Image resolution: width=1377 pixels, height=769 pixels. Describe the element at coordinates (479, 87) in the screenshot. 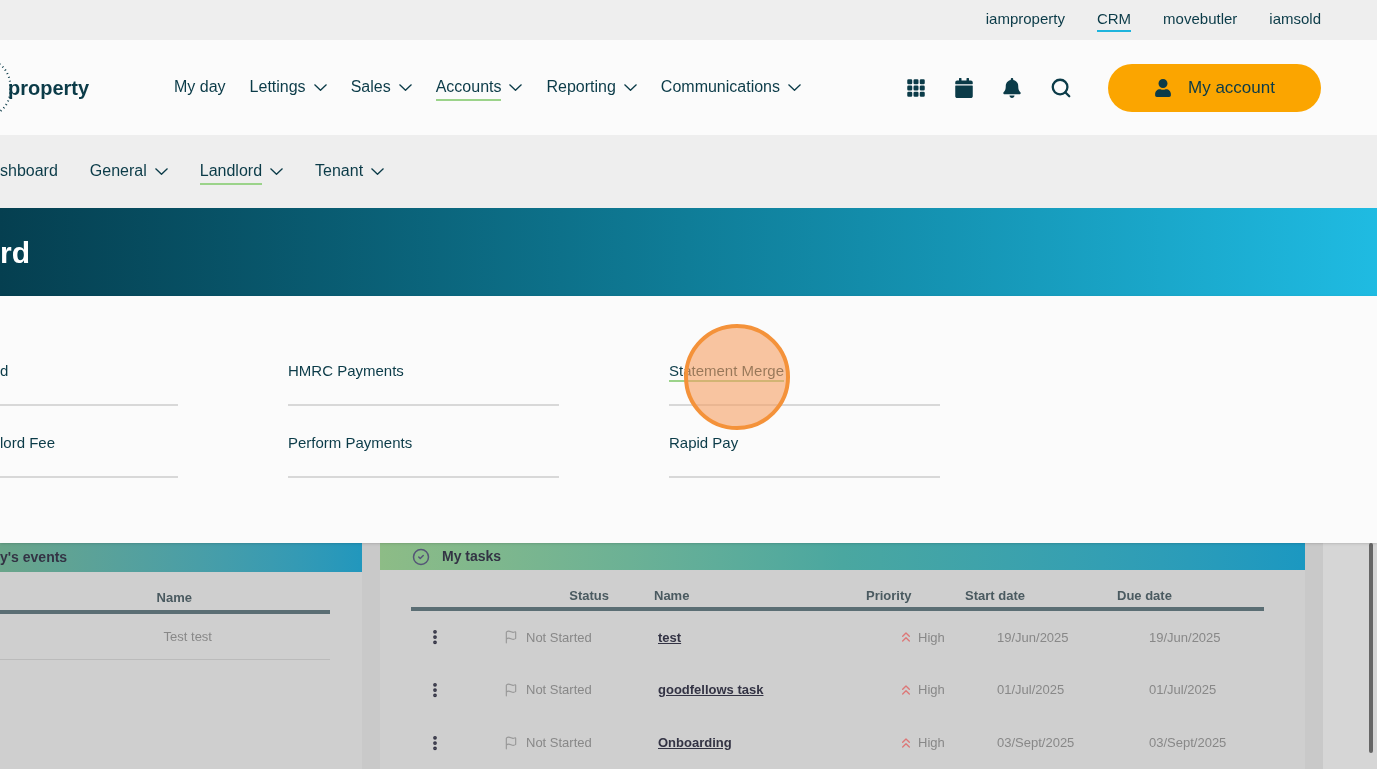

I see `nav-item: Accounts` at that location.